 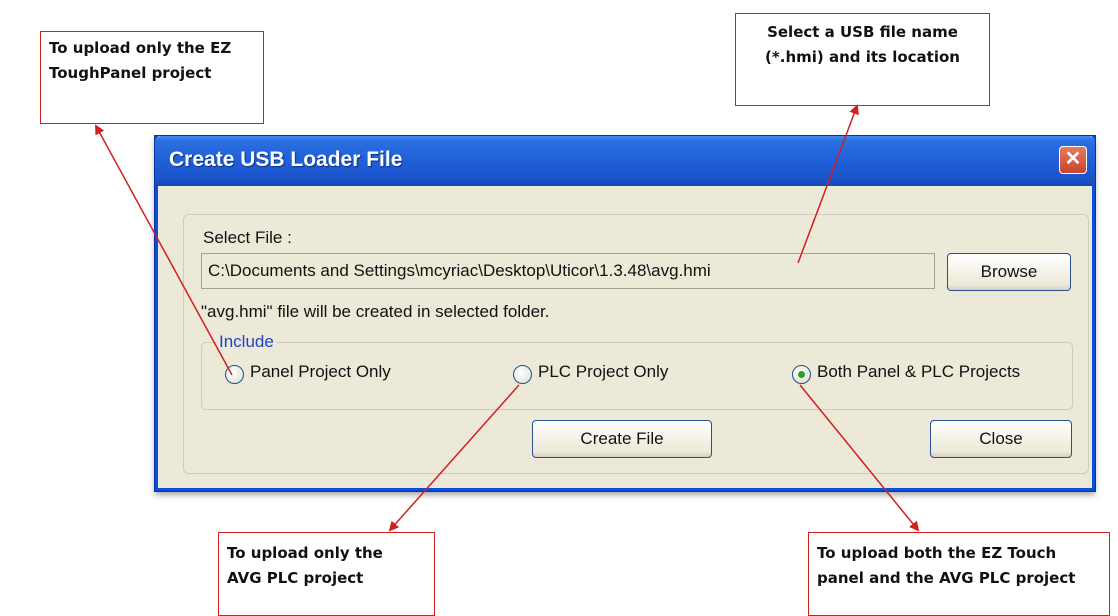 What do you see at coordinates (859, 458) in the screenshot?
I see `arrow-to-both-callout` at bounding box center [859, 458].